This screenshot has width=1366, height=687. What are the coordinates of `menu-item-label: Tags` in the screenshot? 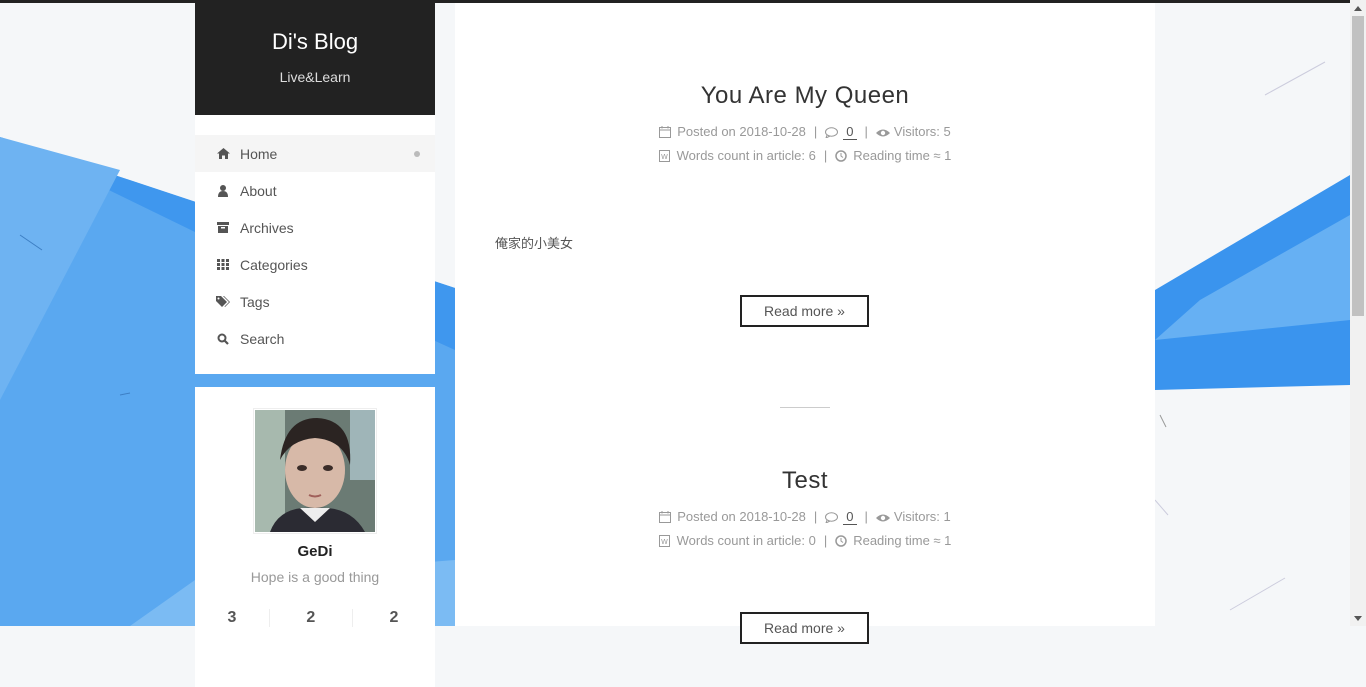 It's located at (255, 301).